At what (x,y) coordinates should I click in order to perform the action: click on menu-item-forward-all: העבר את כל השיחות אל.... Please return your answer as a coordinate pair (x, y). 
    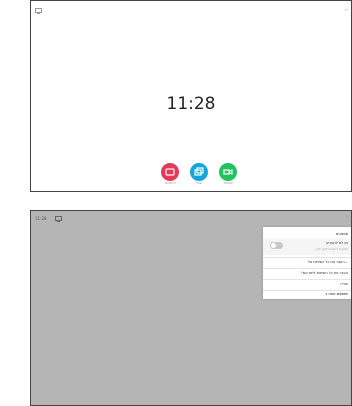
    Looking at the image, I should click on (328, 262).